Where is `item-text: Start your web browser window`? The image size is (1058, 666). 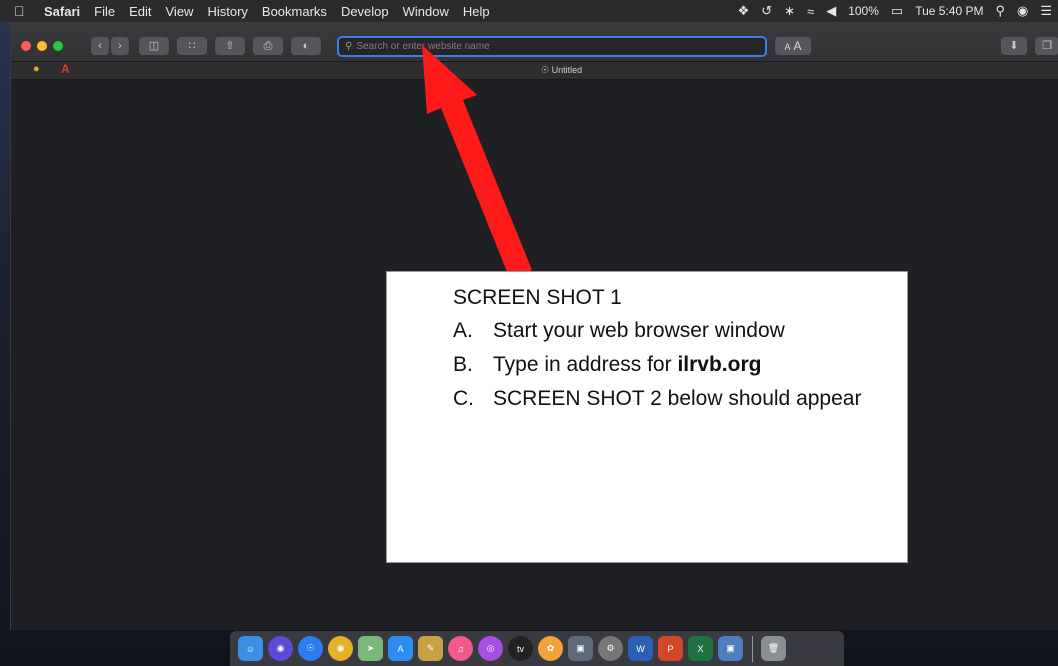 item-text: Start your web browser window is located at coordinates (639, 330).